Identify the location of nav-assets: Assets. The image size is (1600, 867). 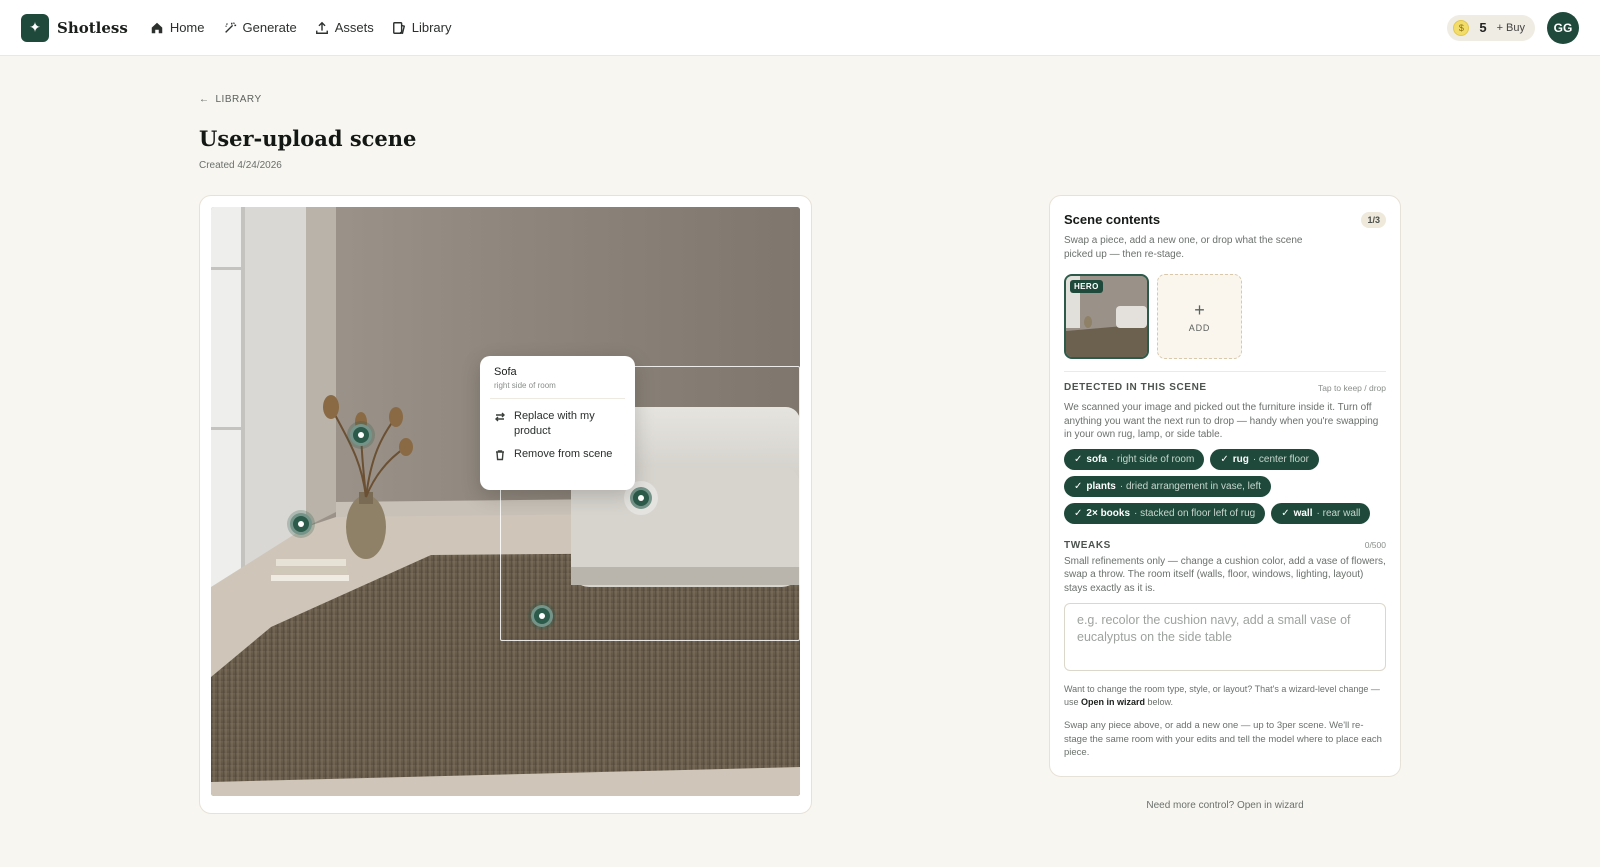
(344, 27).